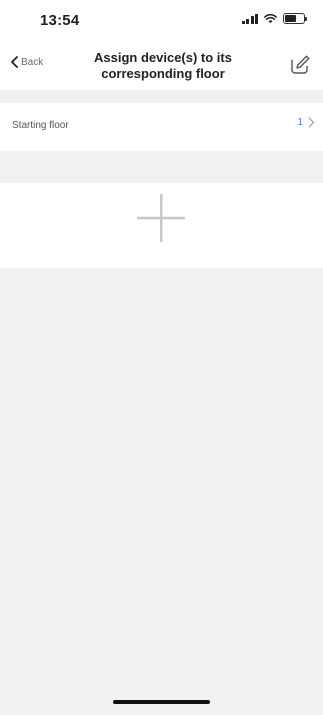 The width and height of the screenshot is (323, 715). I want to click on starting-floor-row: Starting floor 1, so click(161, 127).